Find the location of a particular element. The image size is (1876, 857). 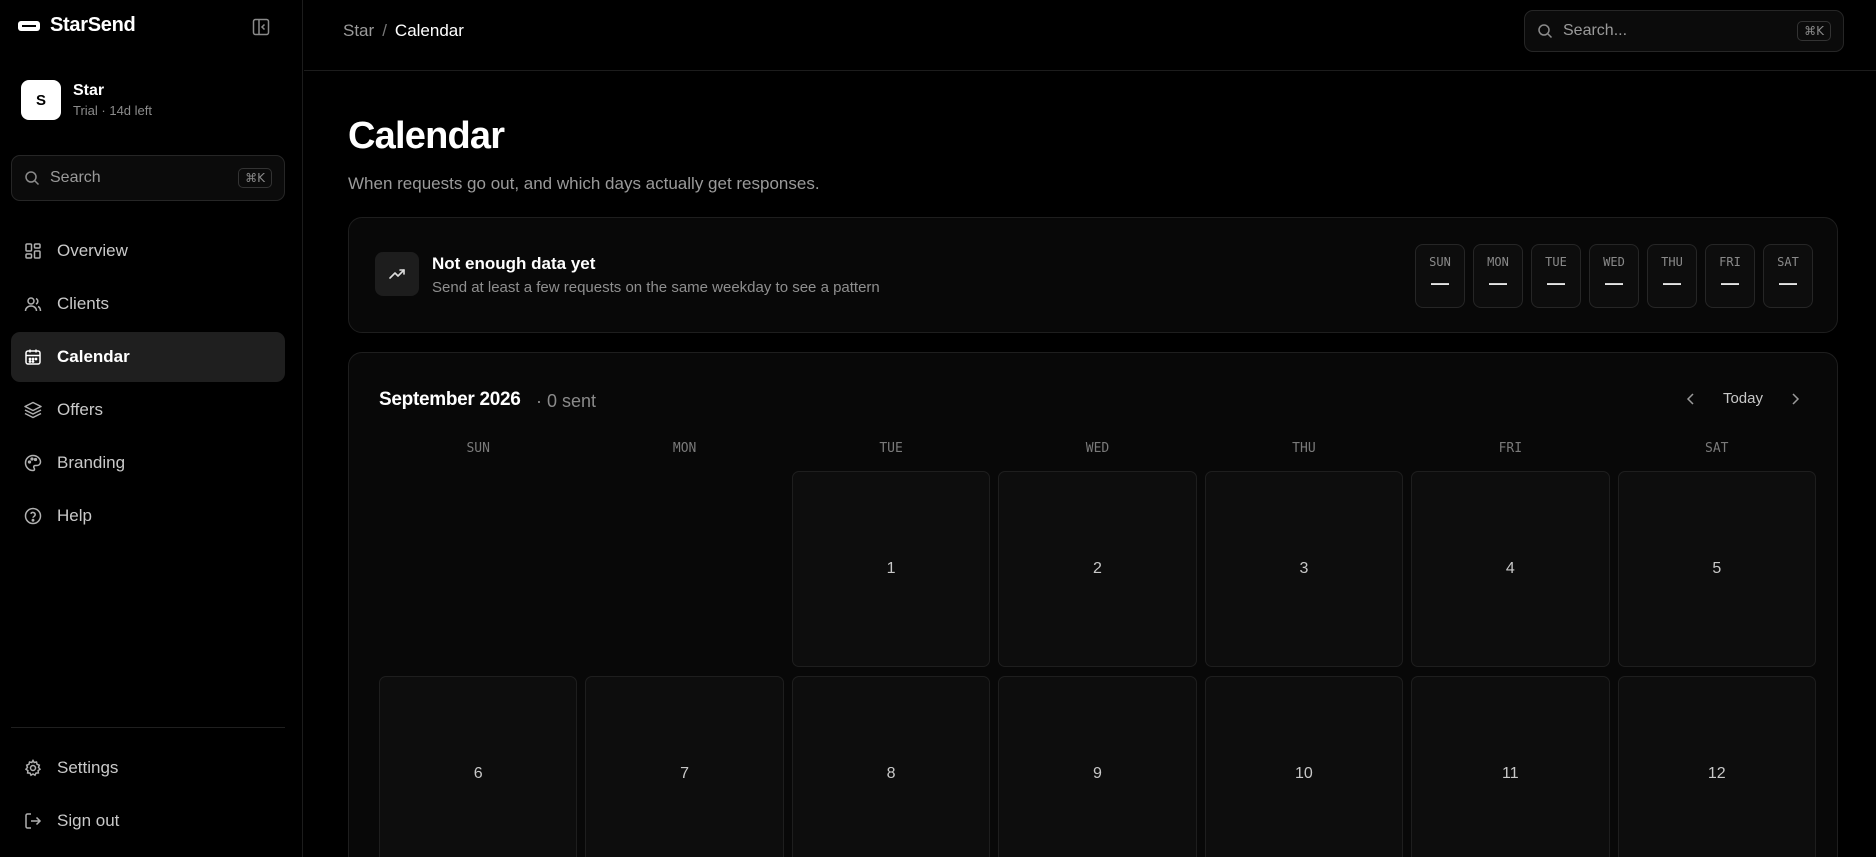

gear-icon is located at coordinates (33, 768).